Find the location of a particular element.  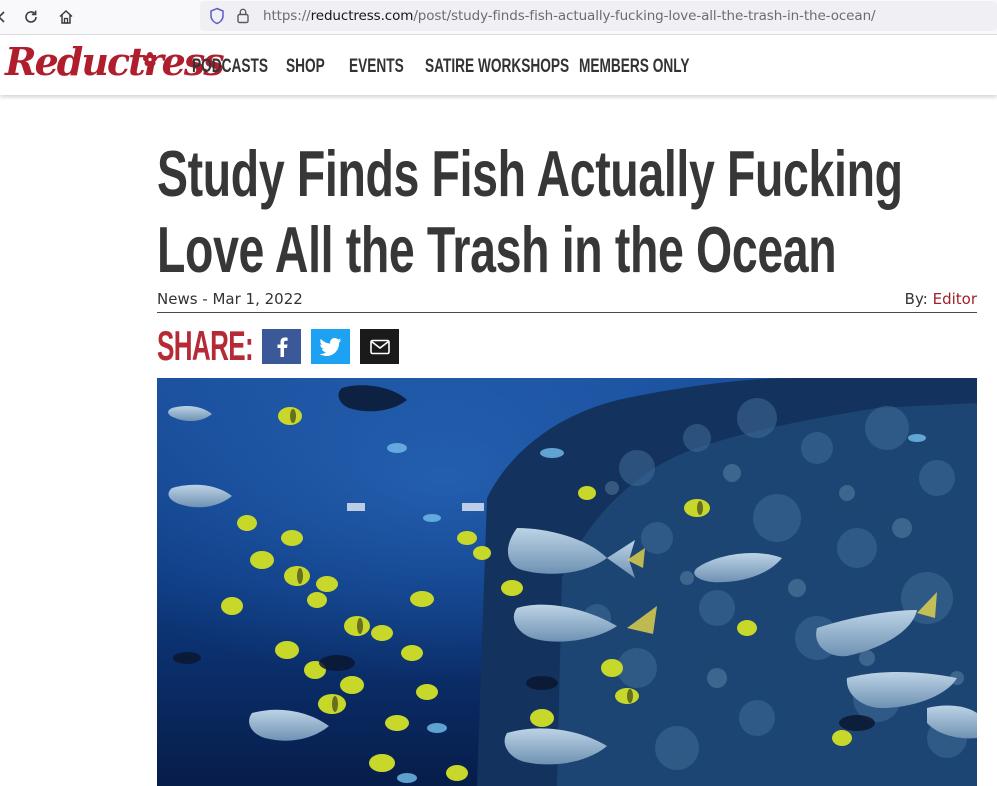

facebook-icon is located at coordinates (282, 347).